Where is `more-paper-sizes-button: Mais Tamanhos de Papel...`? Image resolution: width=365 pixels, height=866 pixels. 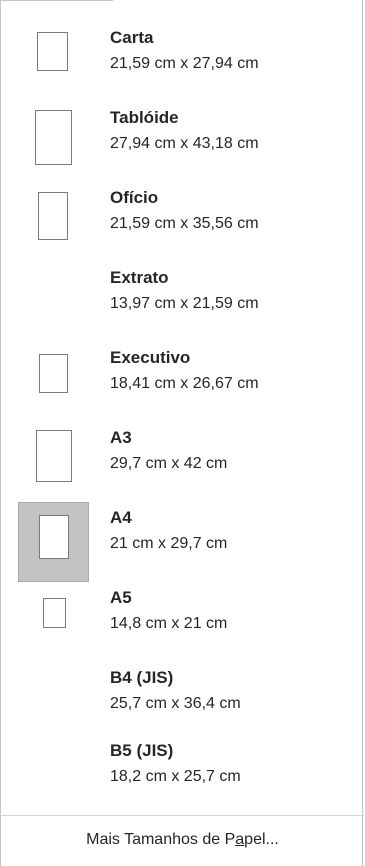
more-paper-sizes-button: Mais Tamanhos de Papel... is located at coordinates (182, 841).